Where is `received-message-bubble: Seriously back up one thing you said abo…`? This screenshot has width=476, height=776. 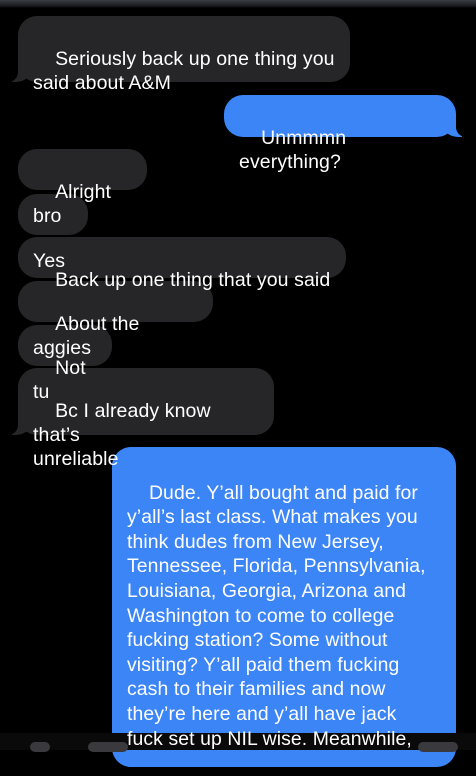
received-message-bubble: Seriously back up one thing you said abo… is located at coordinates (179, 55).